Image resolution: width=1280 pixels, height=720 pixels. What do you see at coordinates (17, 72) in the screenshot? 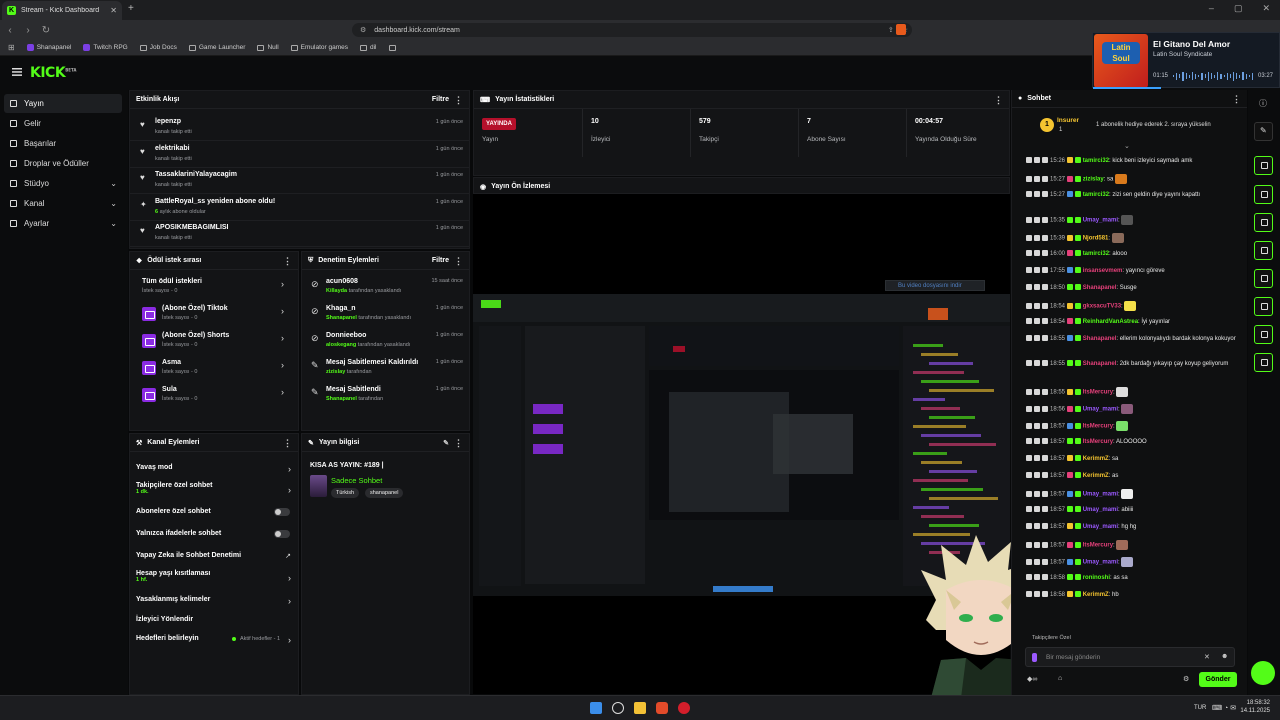
I see `menu-icon` at bounding box center [17, 72].